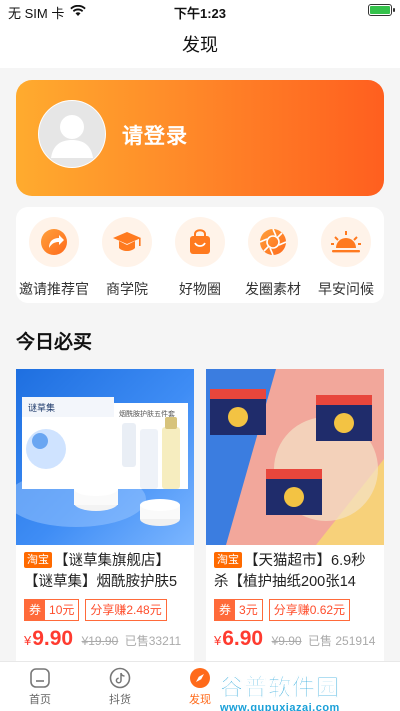 The image size is (400, 711). Describe the element at coordinates (273, 289) in the screenshot. I see `feature-label: 发圈素材` at that location.